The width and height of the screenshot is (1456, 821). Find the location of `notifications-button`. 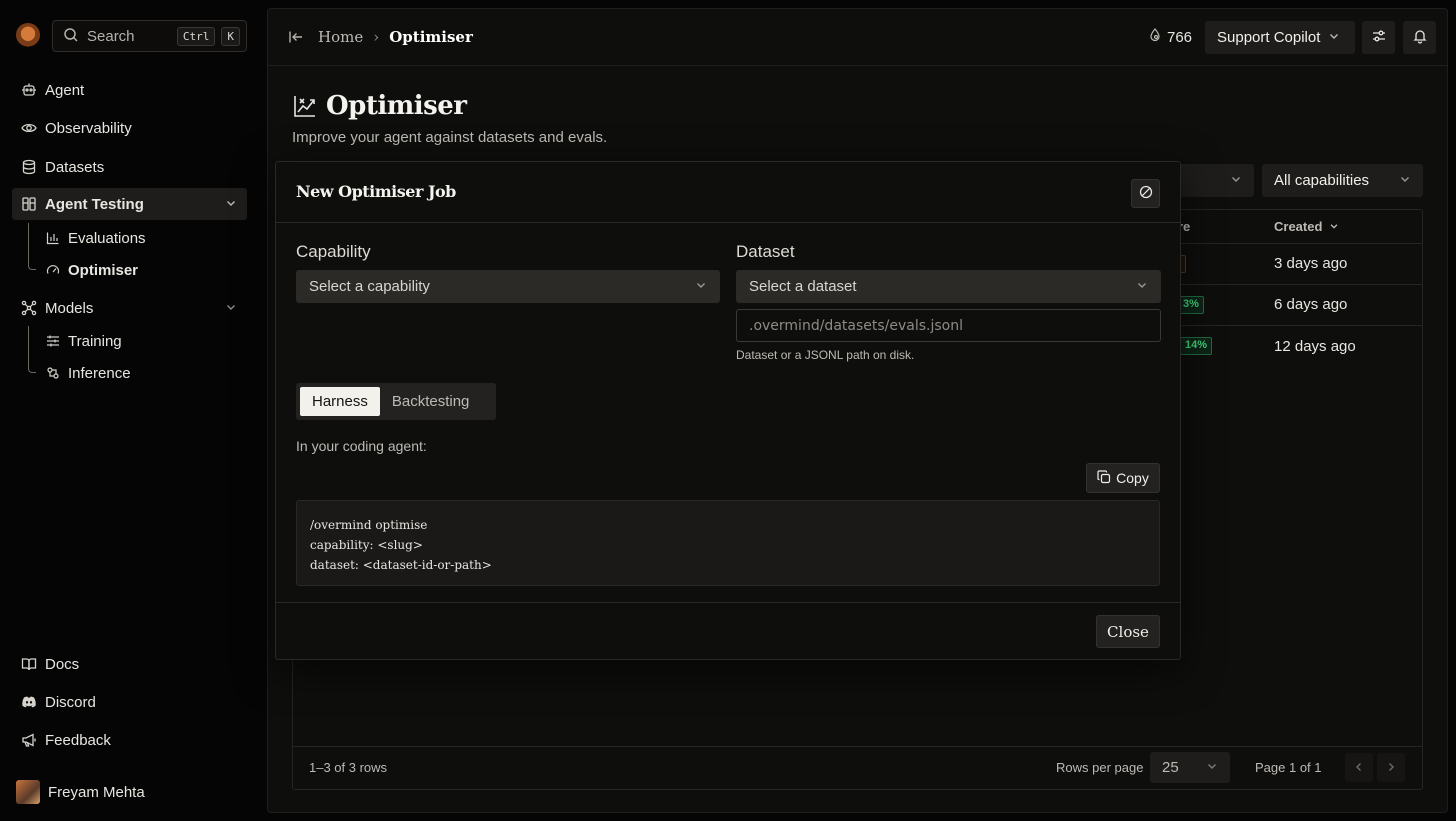

notifications-button is located at coordinates (1419, 37).